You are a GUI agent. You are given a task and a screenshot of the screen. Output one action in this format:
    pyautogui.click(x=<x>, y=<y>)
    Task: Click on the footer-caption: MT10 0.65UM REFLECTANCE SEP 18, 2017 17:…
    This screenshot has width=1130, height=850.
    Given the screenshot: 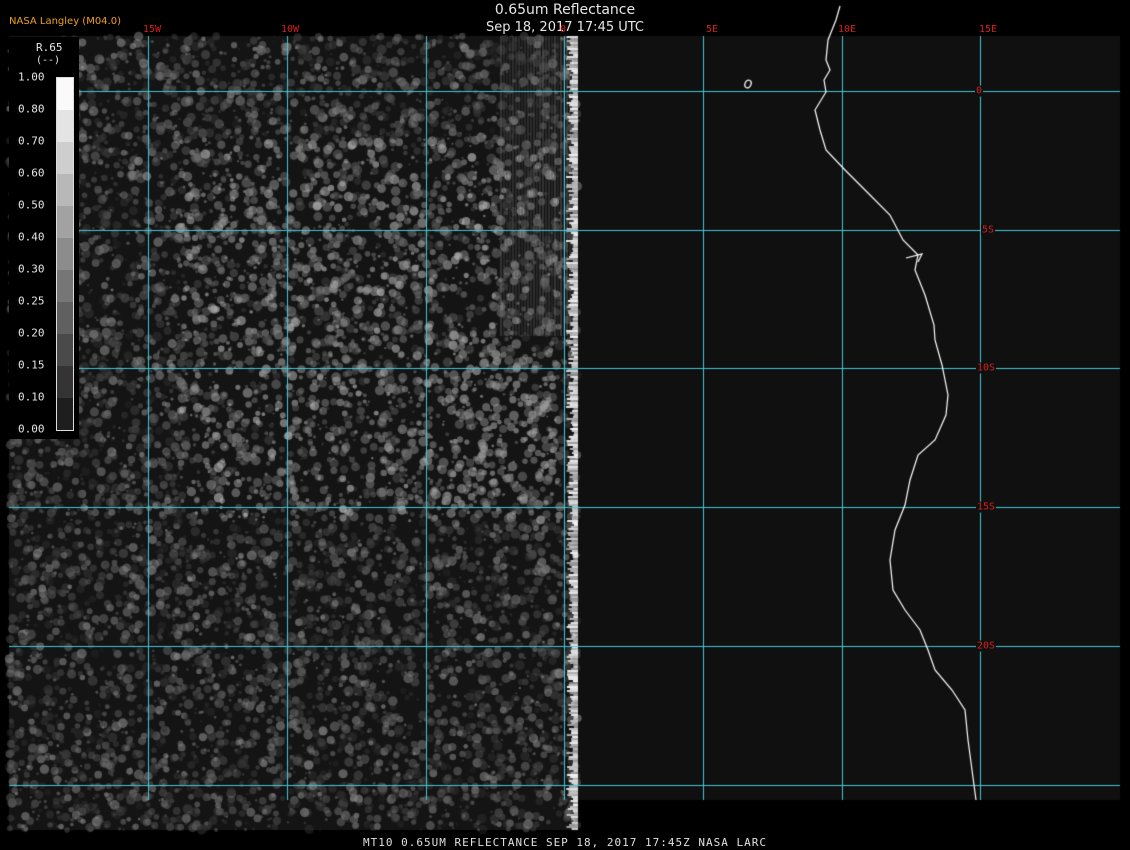 What is the action you would take?
    pyautogui.click(x=565, y=842)
    